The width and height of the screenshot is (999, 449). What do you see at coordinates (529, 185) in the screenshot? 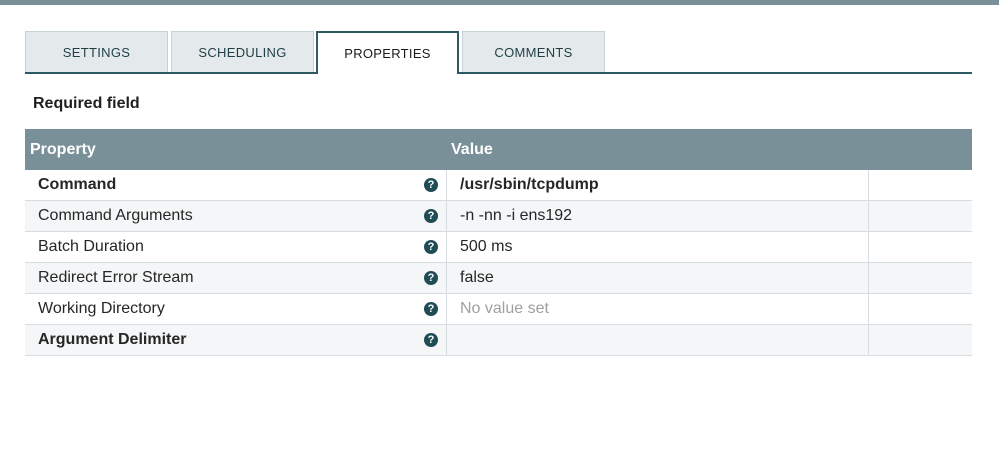
I see `property-value: /usr/sbin/tcpdump` at bounding box center [529, 185].